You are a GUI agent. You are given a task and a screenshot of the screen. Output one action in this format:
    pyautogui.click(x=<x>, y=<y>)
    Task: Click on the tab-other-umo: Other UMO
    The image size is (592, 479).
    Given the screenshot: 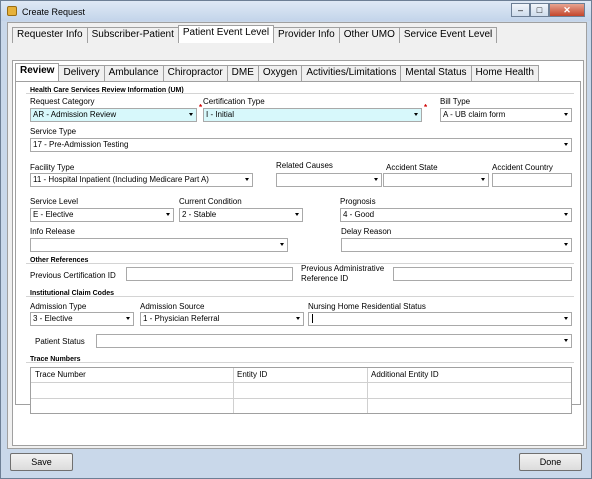 What is the action you would take?
    pyautogui.click(x=369, y=35)
    